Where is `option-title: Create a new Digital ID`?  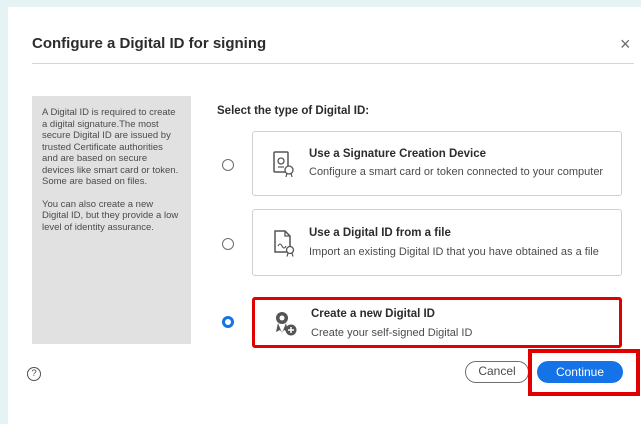
option-title: Create a new Digital ID is located at coordinates (373, 314).